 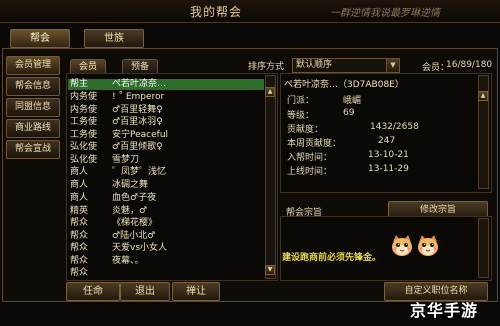 I want to click on member-name: ! ˚ Emperor, so click(x=138, y=97).